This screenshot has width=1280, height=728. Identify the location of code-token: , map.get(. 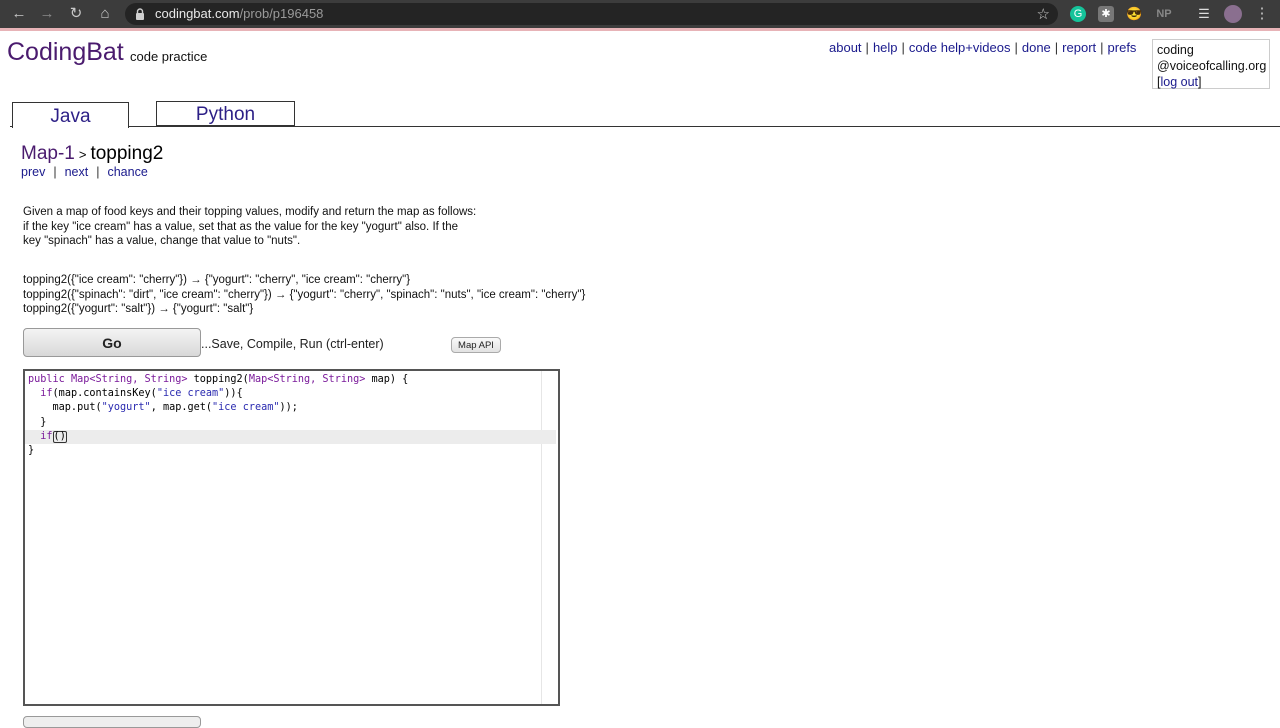
(181, 408).